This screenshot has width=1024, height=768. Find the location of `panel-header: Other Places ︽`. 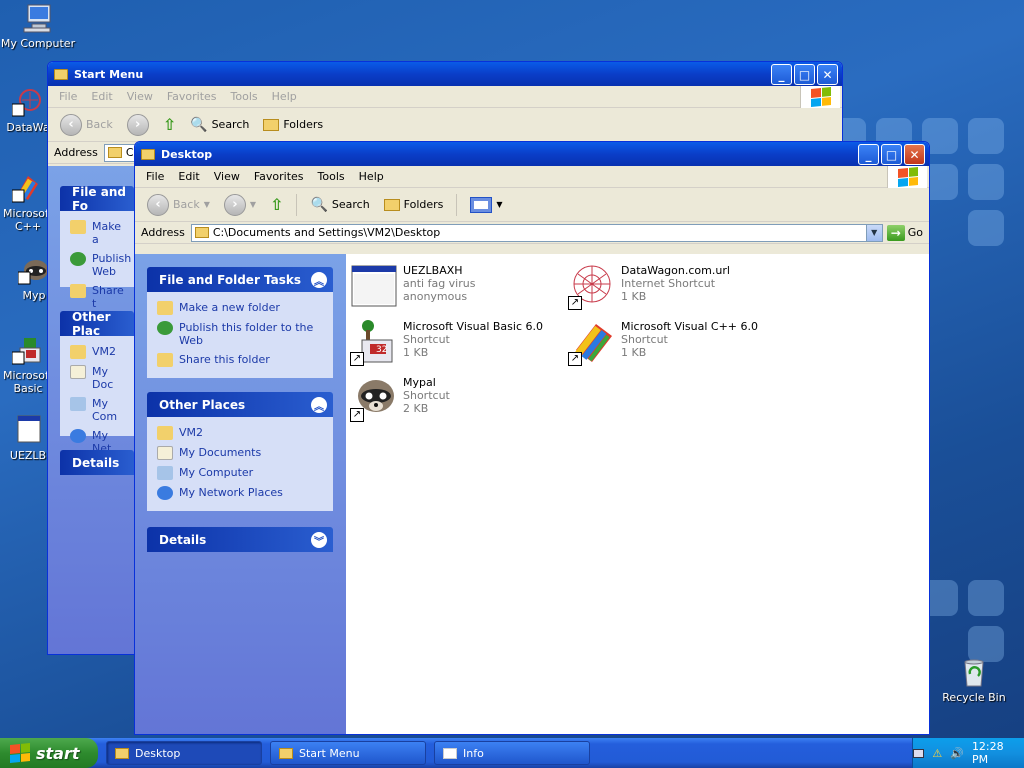

panel-header: Other Places ︽ is located at coordinates (240, 404).